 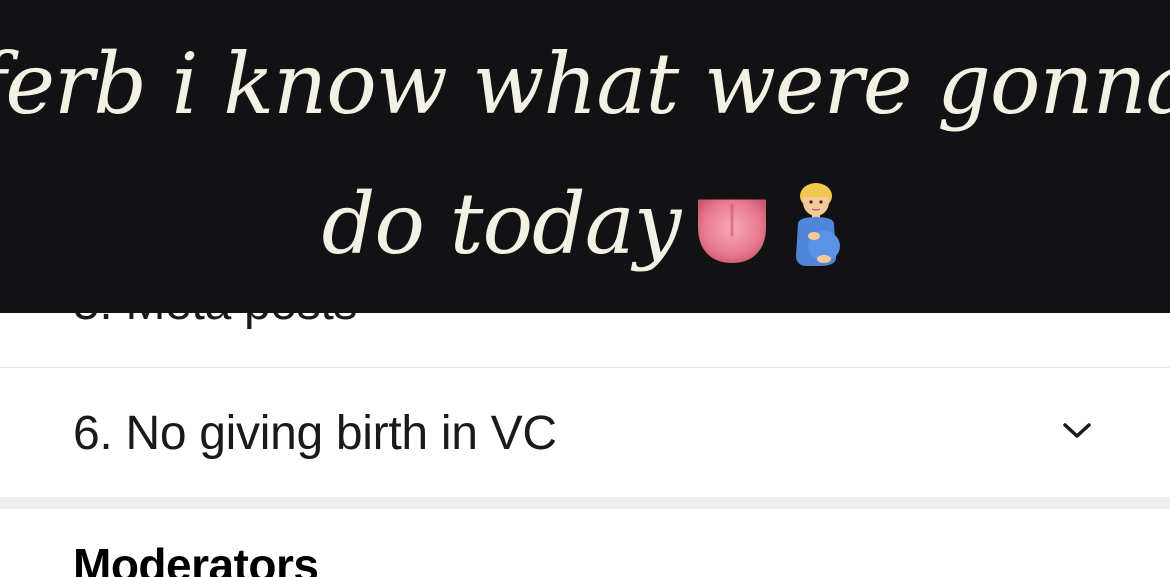 What do you see at coordinates (1077, 430) in the screenshot?
I see `chevron-down-icon` at bounding box center [1077, 430].